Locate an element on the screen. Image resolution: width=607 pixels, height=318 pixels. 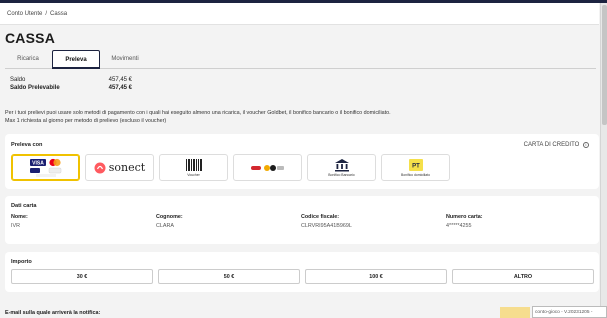
codice-fiscale-field: Codice fiscale: CLRVRI95A41B969L is located at coordinates (326, 221).